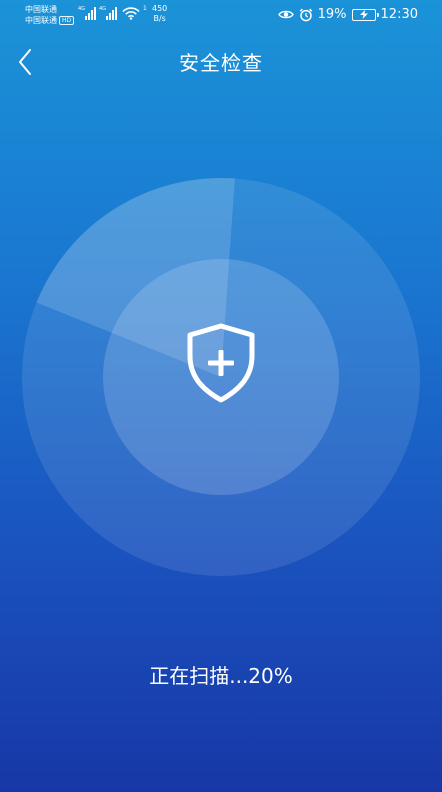 This screenshot has width=442, height=792. I want to click on network-speed: 450 B/s, so click(159, 14).